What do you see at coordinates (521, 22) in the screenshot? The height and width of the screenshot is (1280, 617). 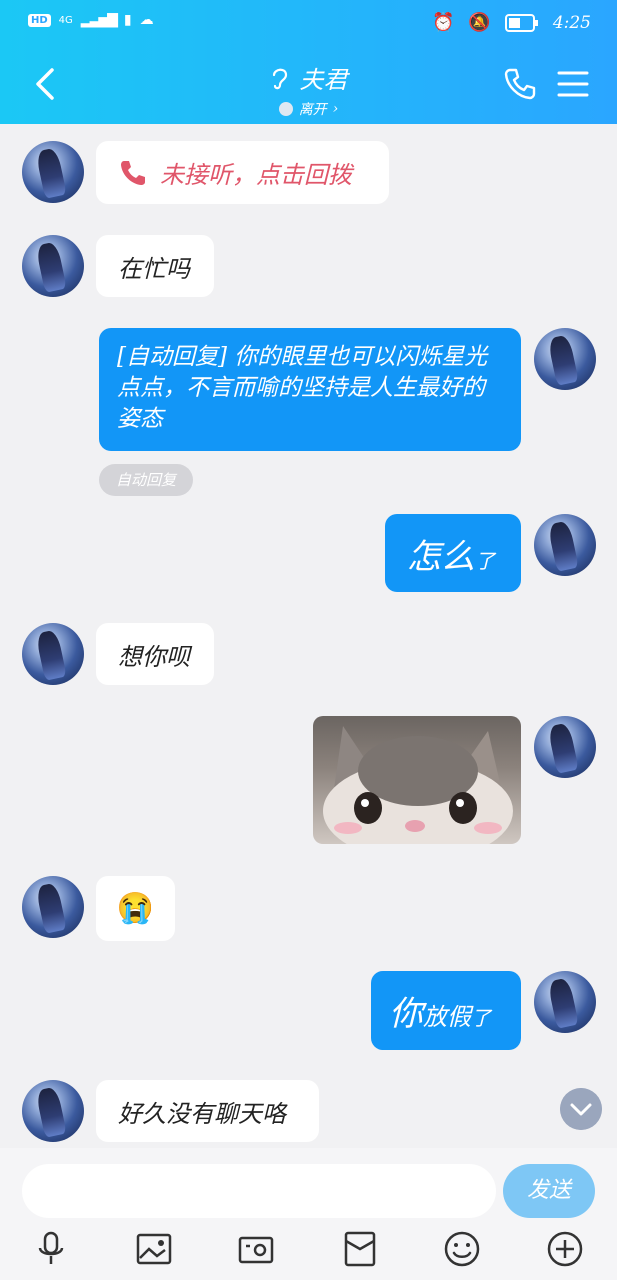 I see `battery-icon` at bounding box center [521, 22].